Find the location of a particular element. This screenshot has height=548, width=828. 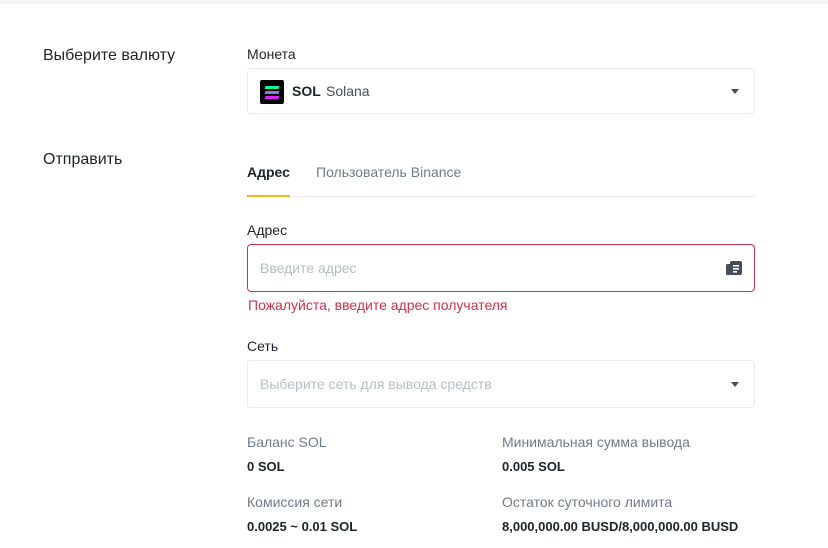

coin-label: Монета is located at coordinates (271, 54).